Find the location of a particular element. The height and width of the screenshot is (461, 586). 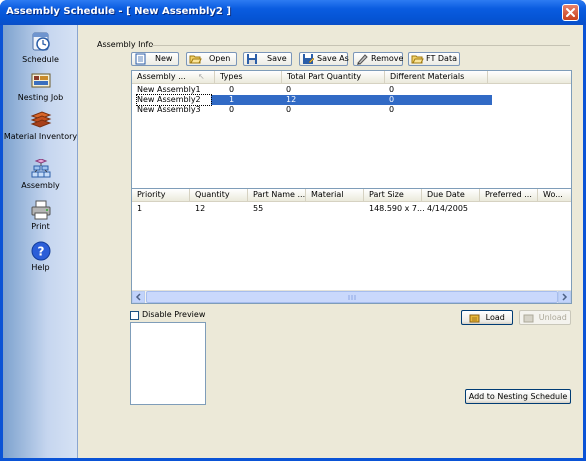

ft-data-button: FT Data is located at coordinates (434, 59).